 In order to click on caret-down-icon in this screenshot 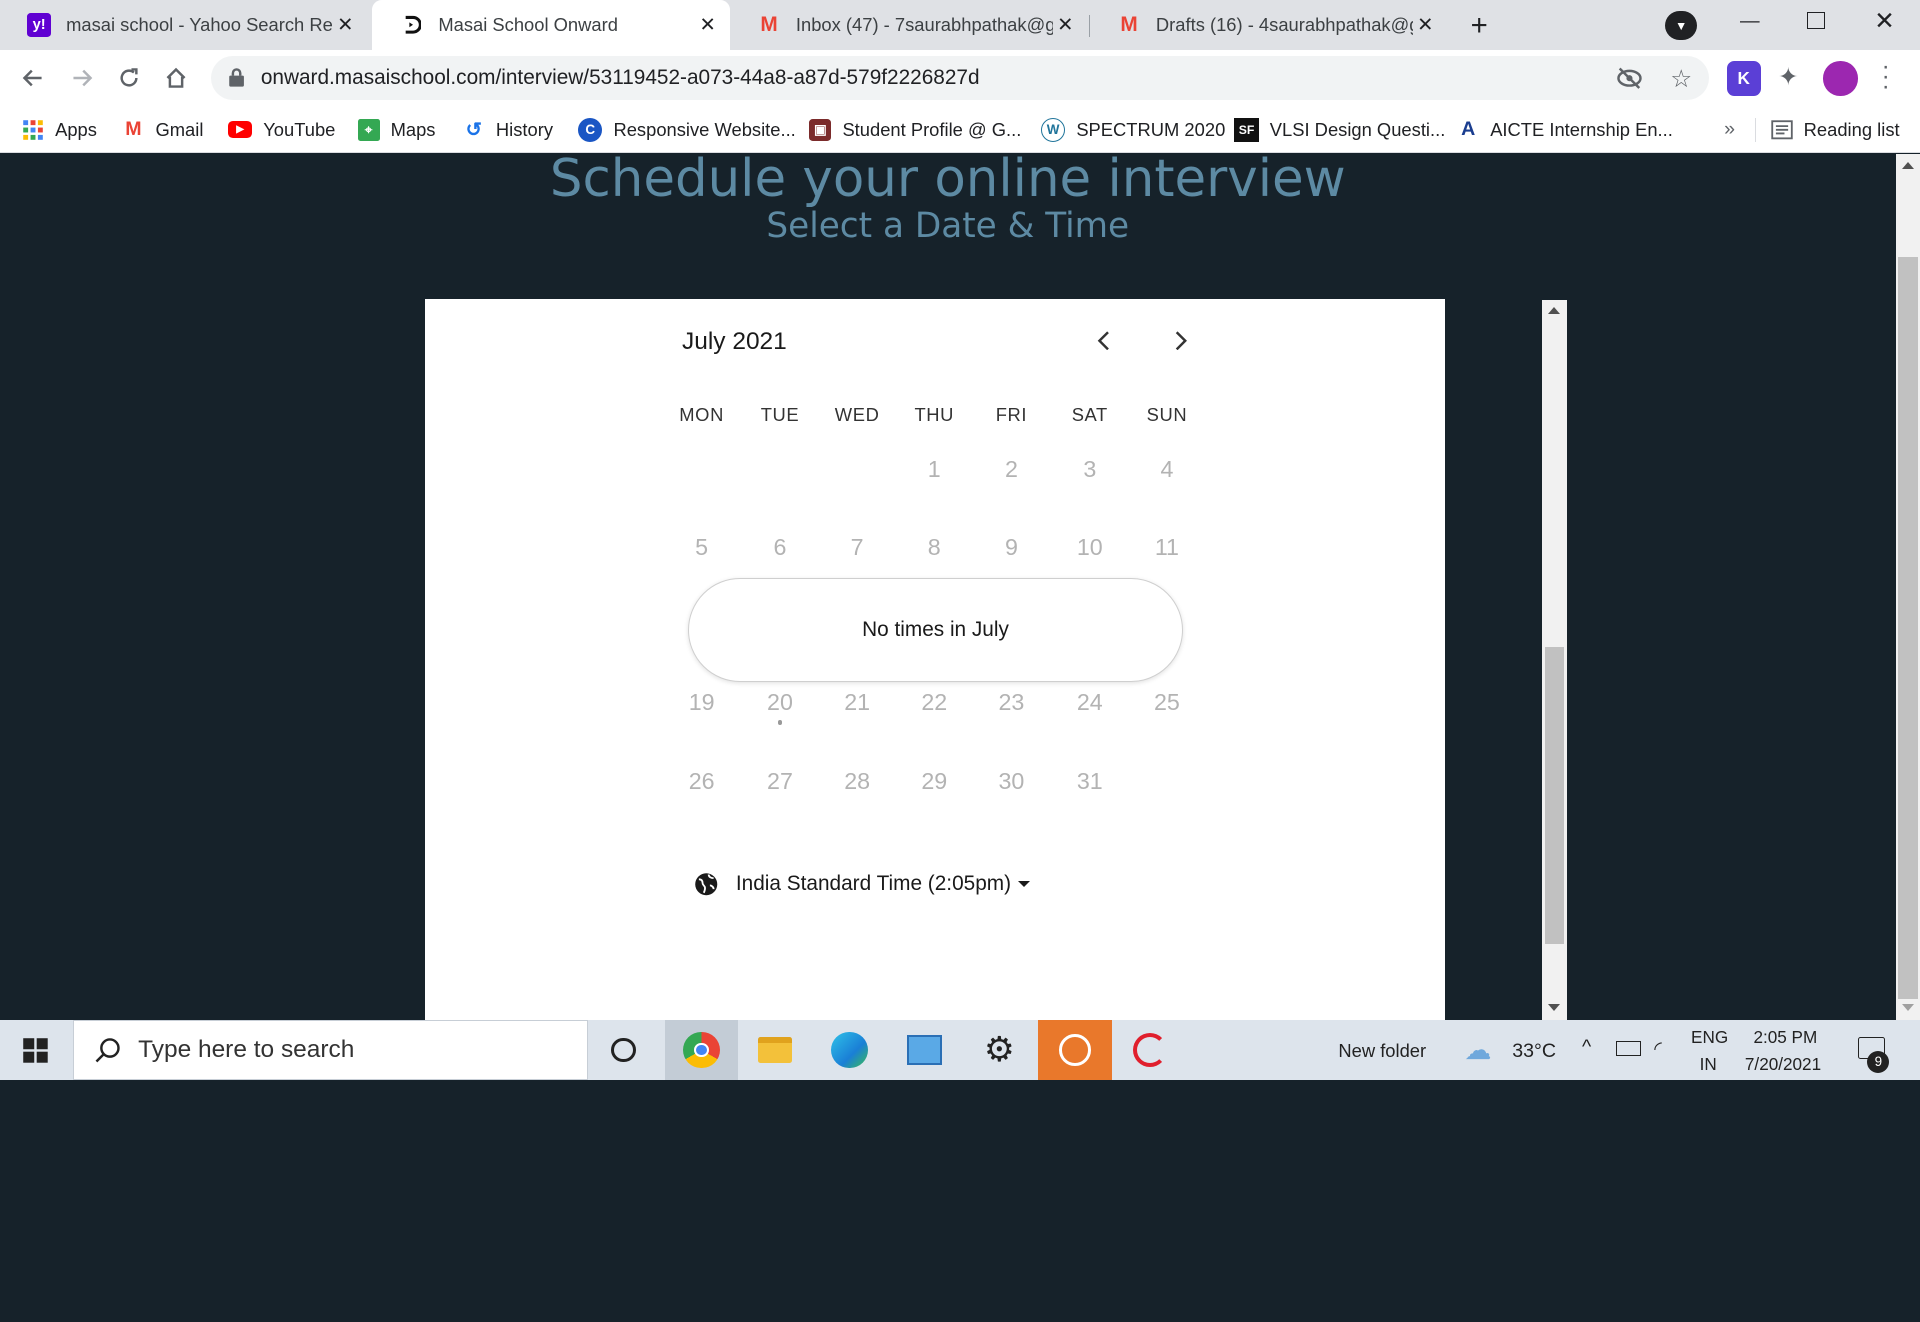, I will do `click(1024, 884)`.